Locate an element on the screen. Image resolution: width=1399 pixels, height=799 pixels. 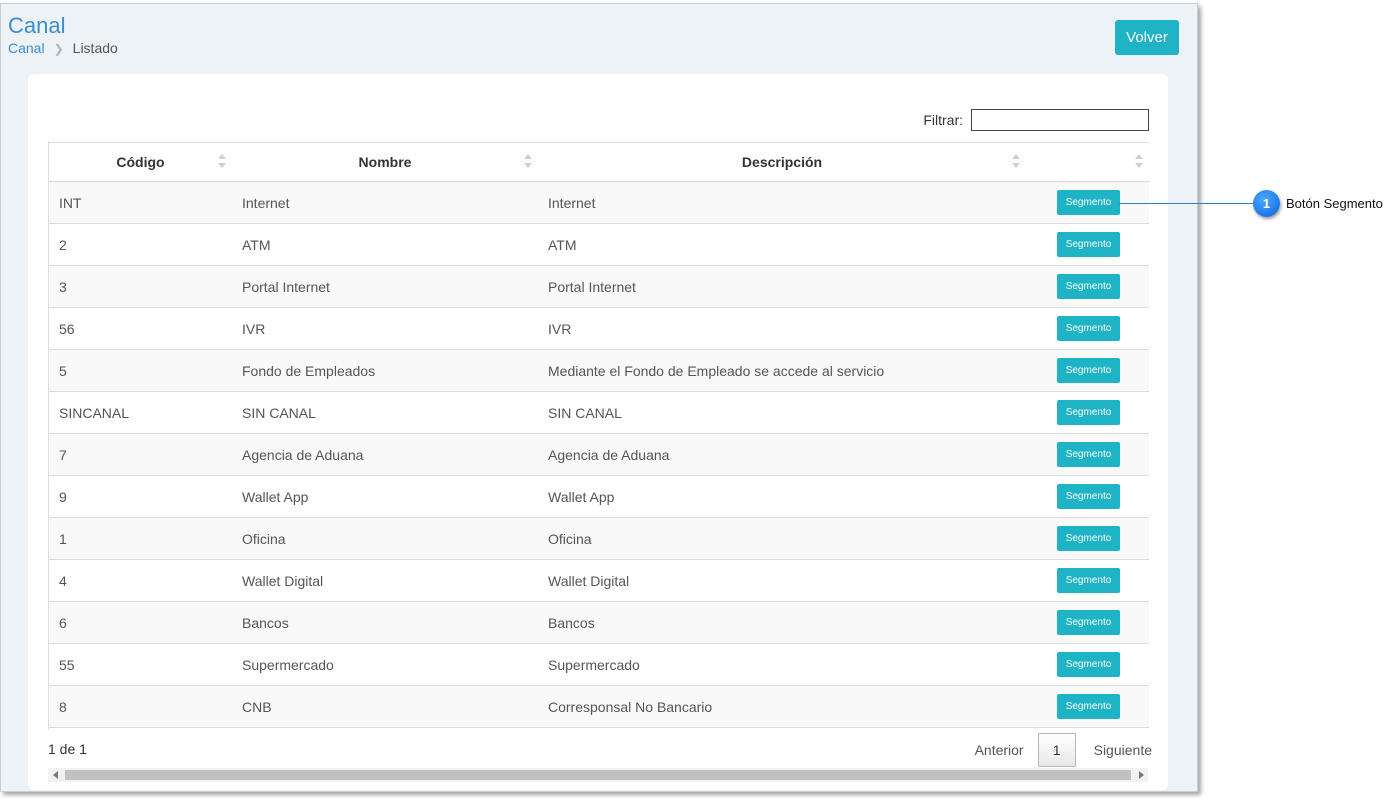
cell-codigo: 56 is located at coordinates (140, 328).